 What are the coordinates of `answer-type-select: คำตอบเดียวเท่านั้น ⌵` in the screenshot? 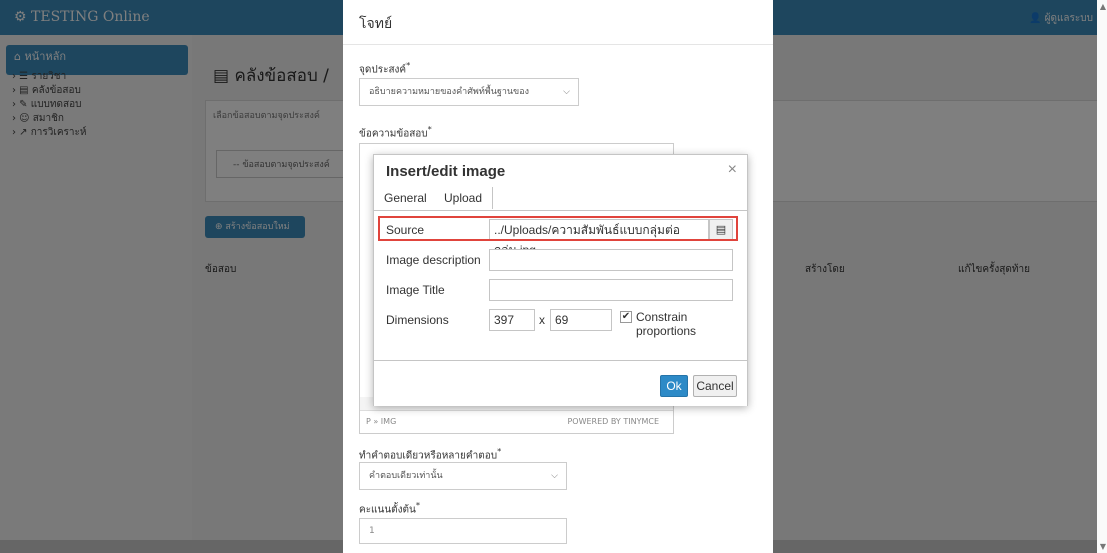 It's located at (463, 476).